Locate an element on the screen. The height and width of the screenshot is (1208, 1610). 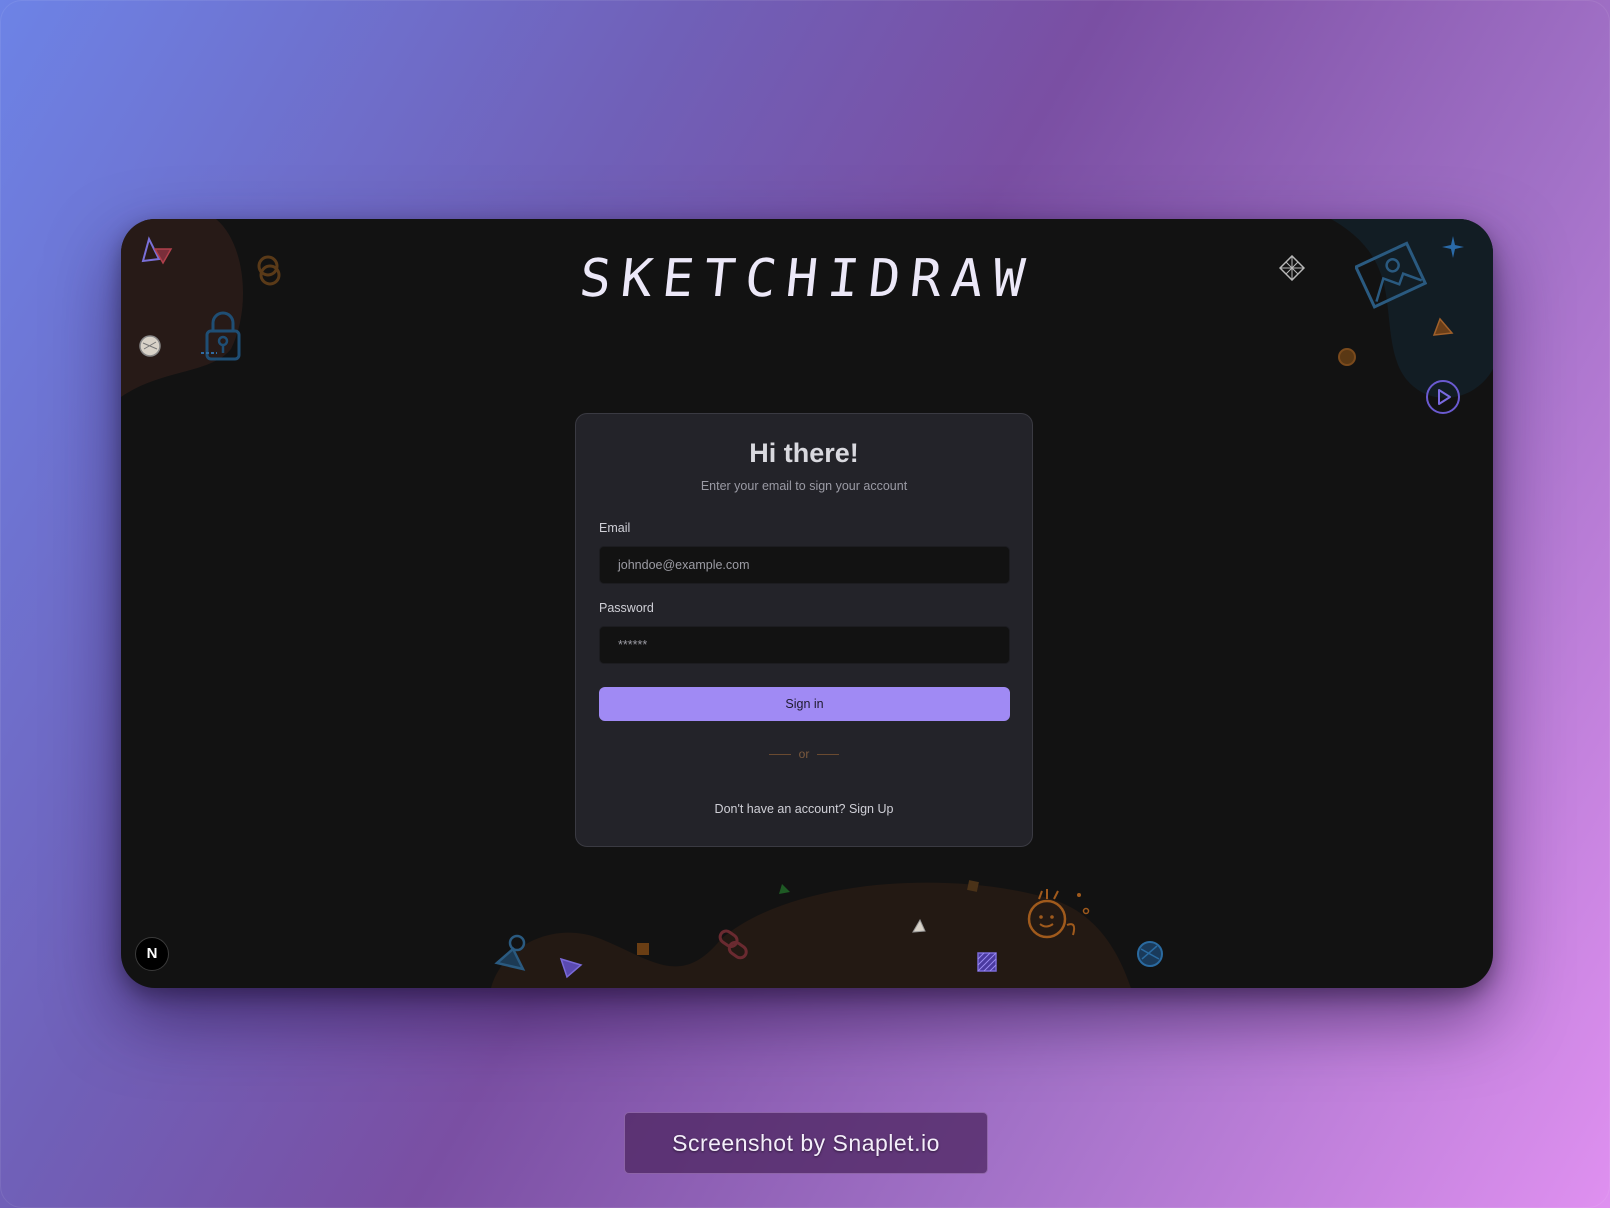
image-icon is located at coordinates (1391, 275).